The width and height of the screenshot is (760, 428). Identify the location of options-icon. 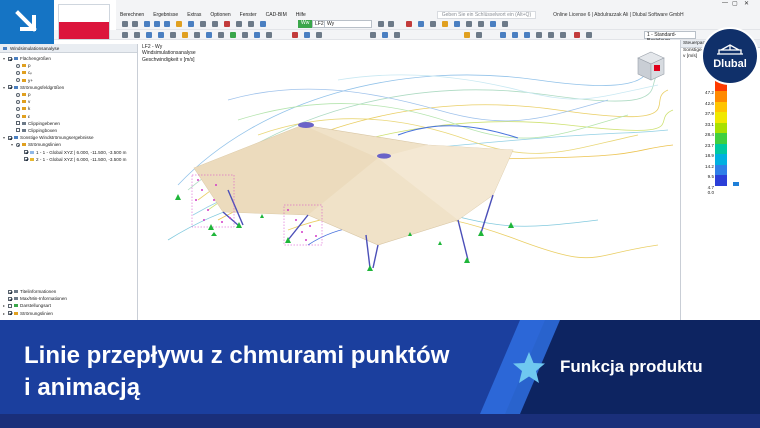
(433, 24).